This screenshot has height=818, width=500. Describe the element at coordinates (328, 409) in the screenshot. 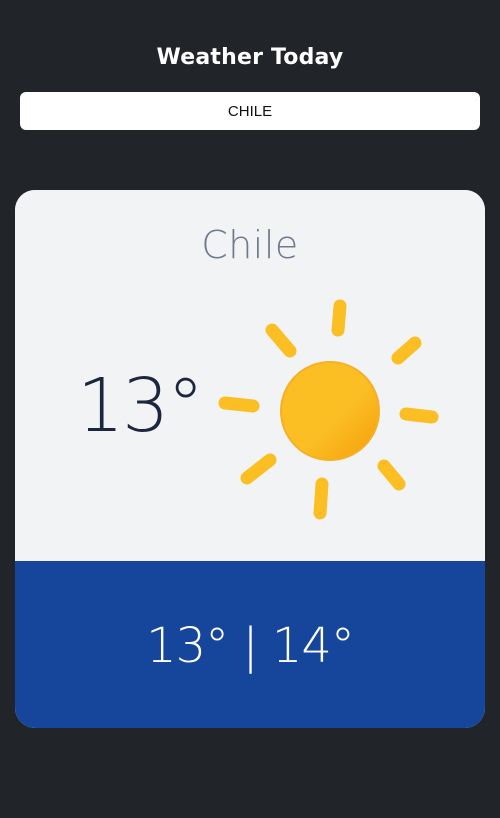

I see `sun-icon` at that location.